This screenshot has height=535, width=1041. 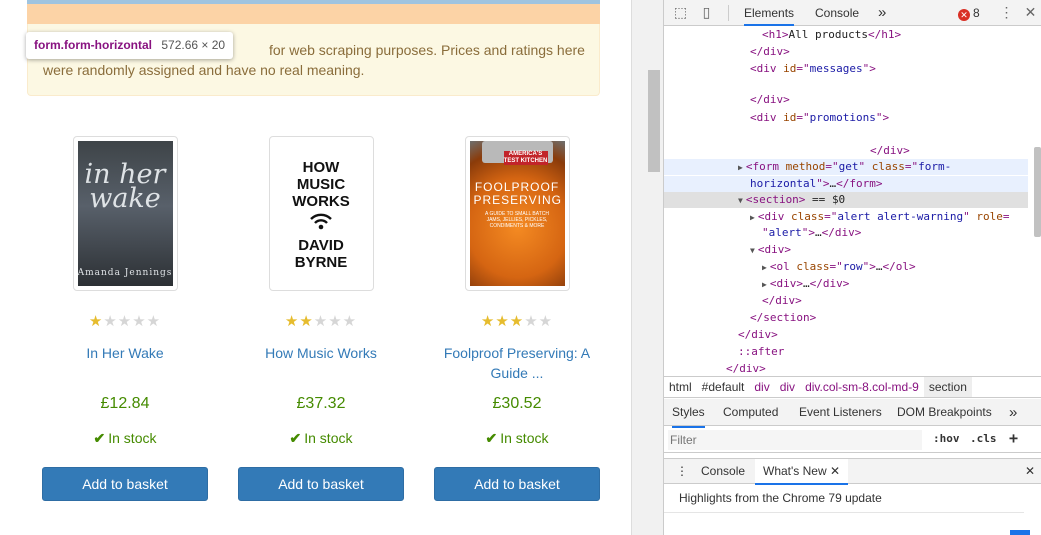 What do you see at coordinates (758, 334) in the screenshot?
I see `dom-token: </div>` at bounding box center [758, 334].